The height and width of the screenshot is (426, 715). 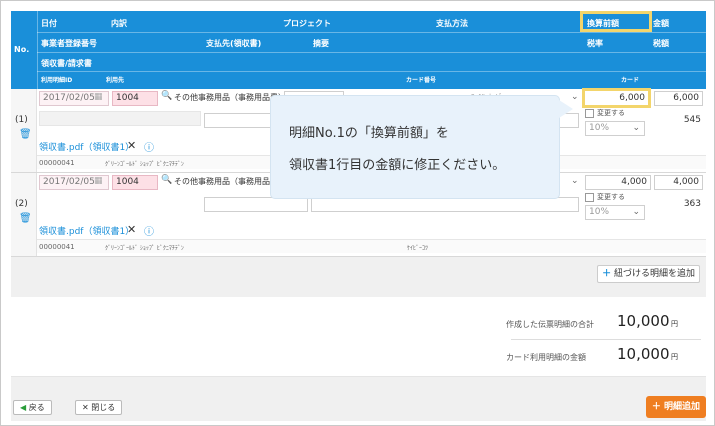 What do you see at coordinates (421, 80) in the screenshot?
I see `col-card-no: カード番号` at bounding box center [421, 80].